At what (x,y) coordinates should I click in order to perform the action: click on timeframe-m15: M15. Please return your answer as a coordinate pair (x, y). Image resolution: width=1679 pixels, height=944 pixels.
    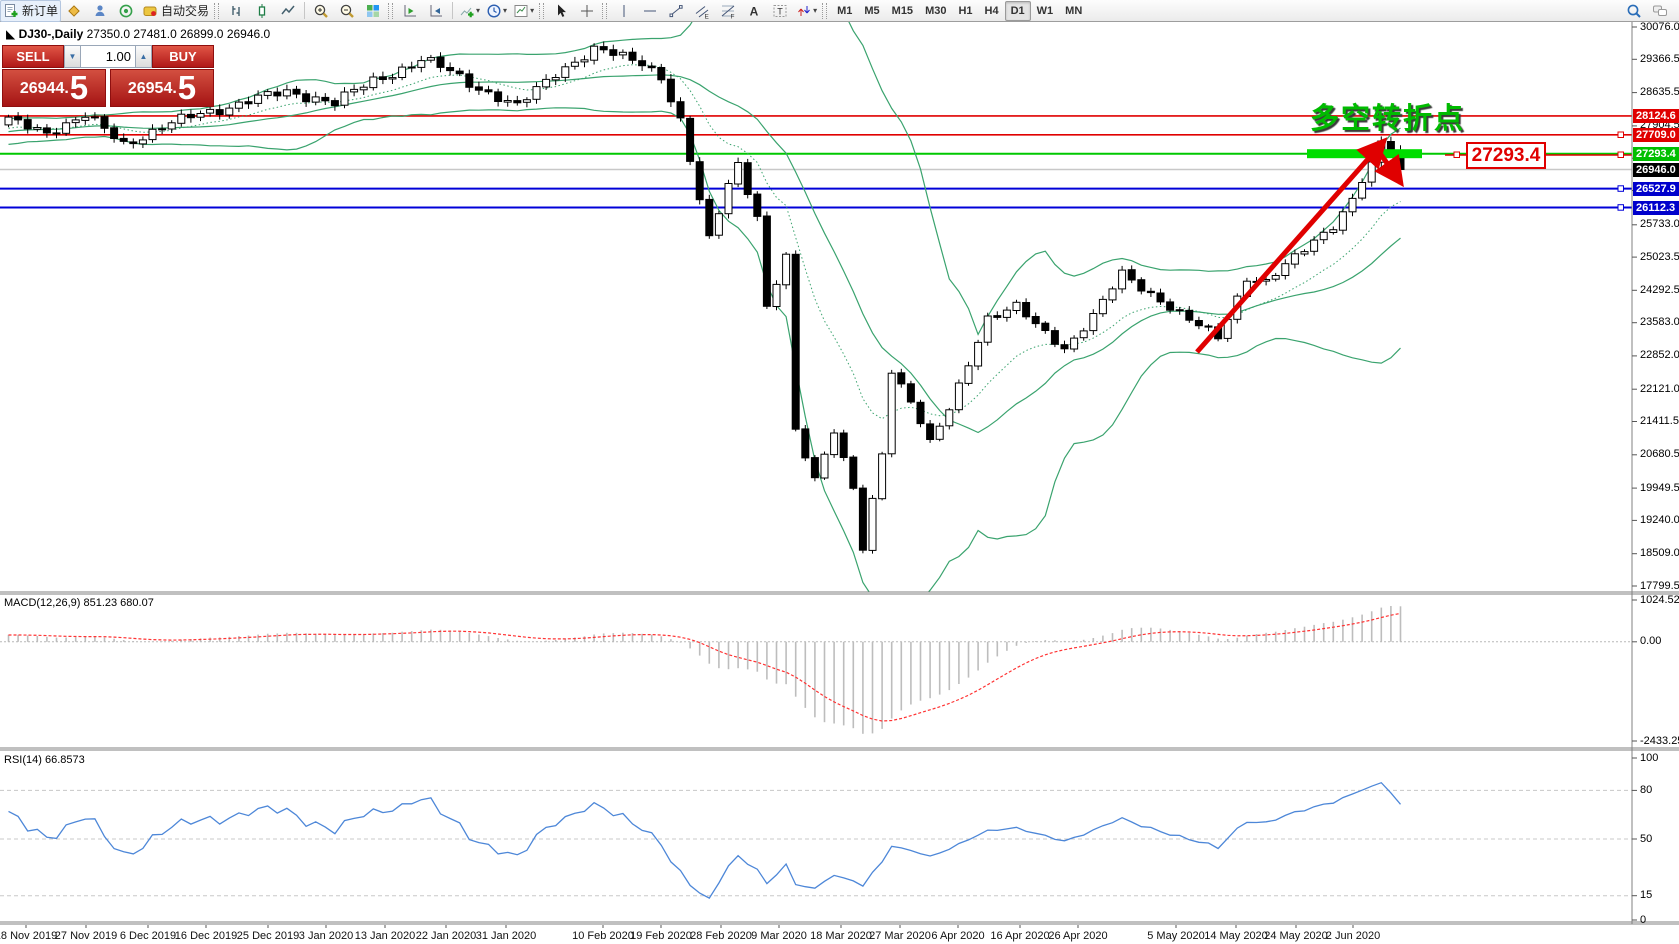
    Looking at the image, I should click on (902, 11).